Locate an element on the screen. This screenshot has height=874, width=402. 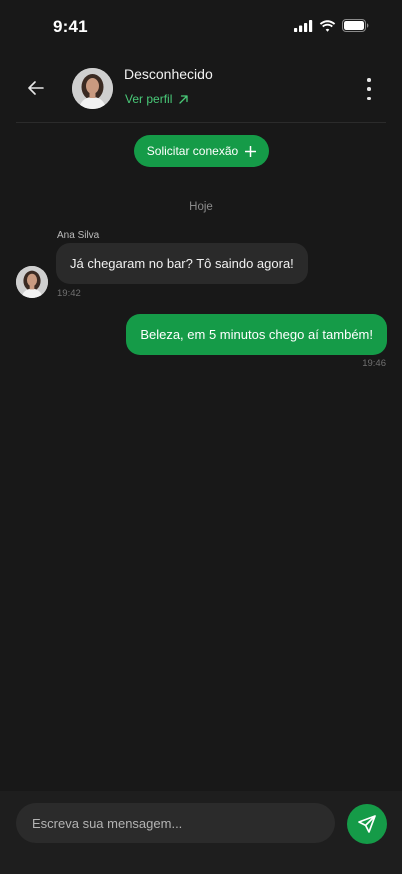
send-icon is located at coordinates (367, 824).